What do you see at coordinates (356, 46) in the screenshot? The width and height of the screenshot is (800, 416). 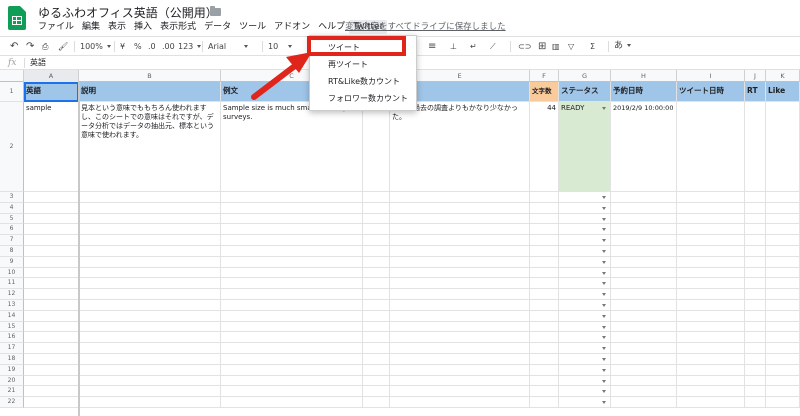 I see `annotation-highlight-box` at bounding box center [356, 46].